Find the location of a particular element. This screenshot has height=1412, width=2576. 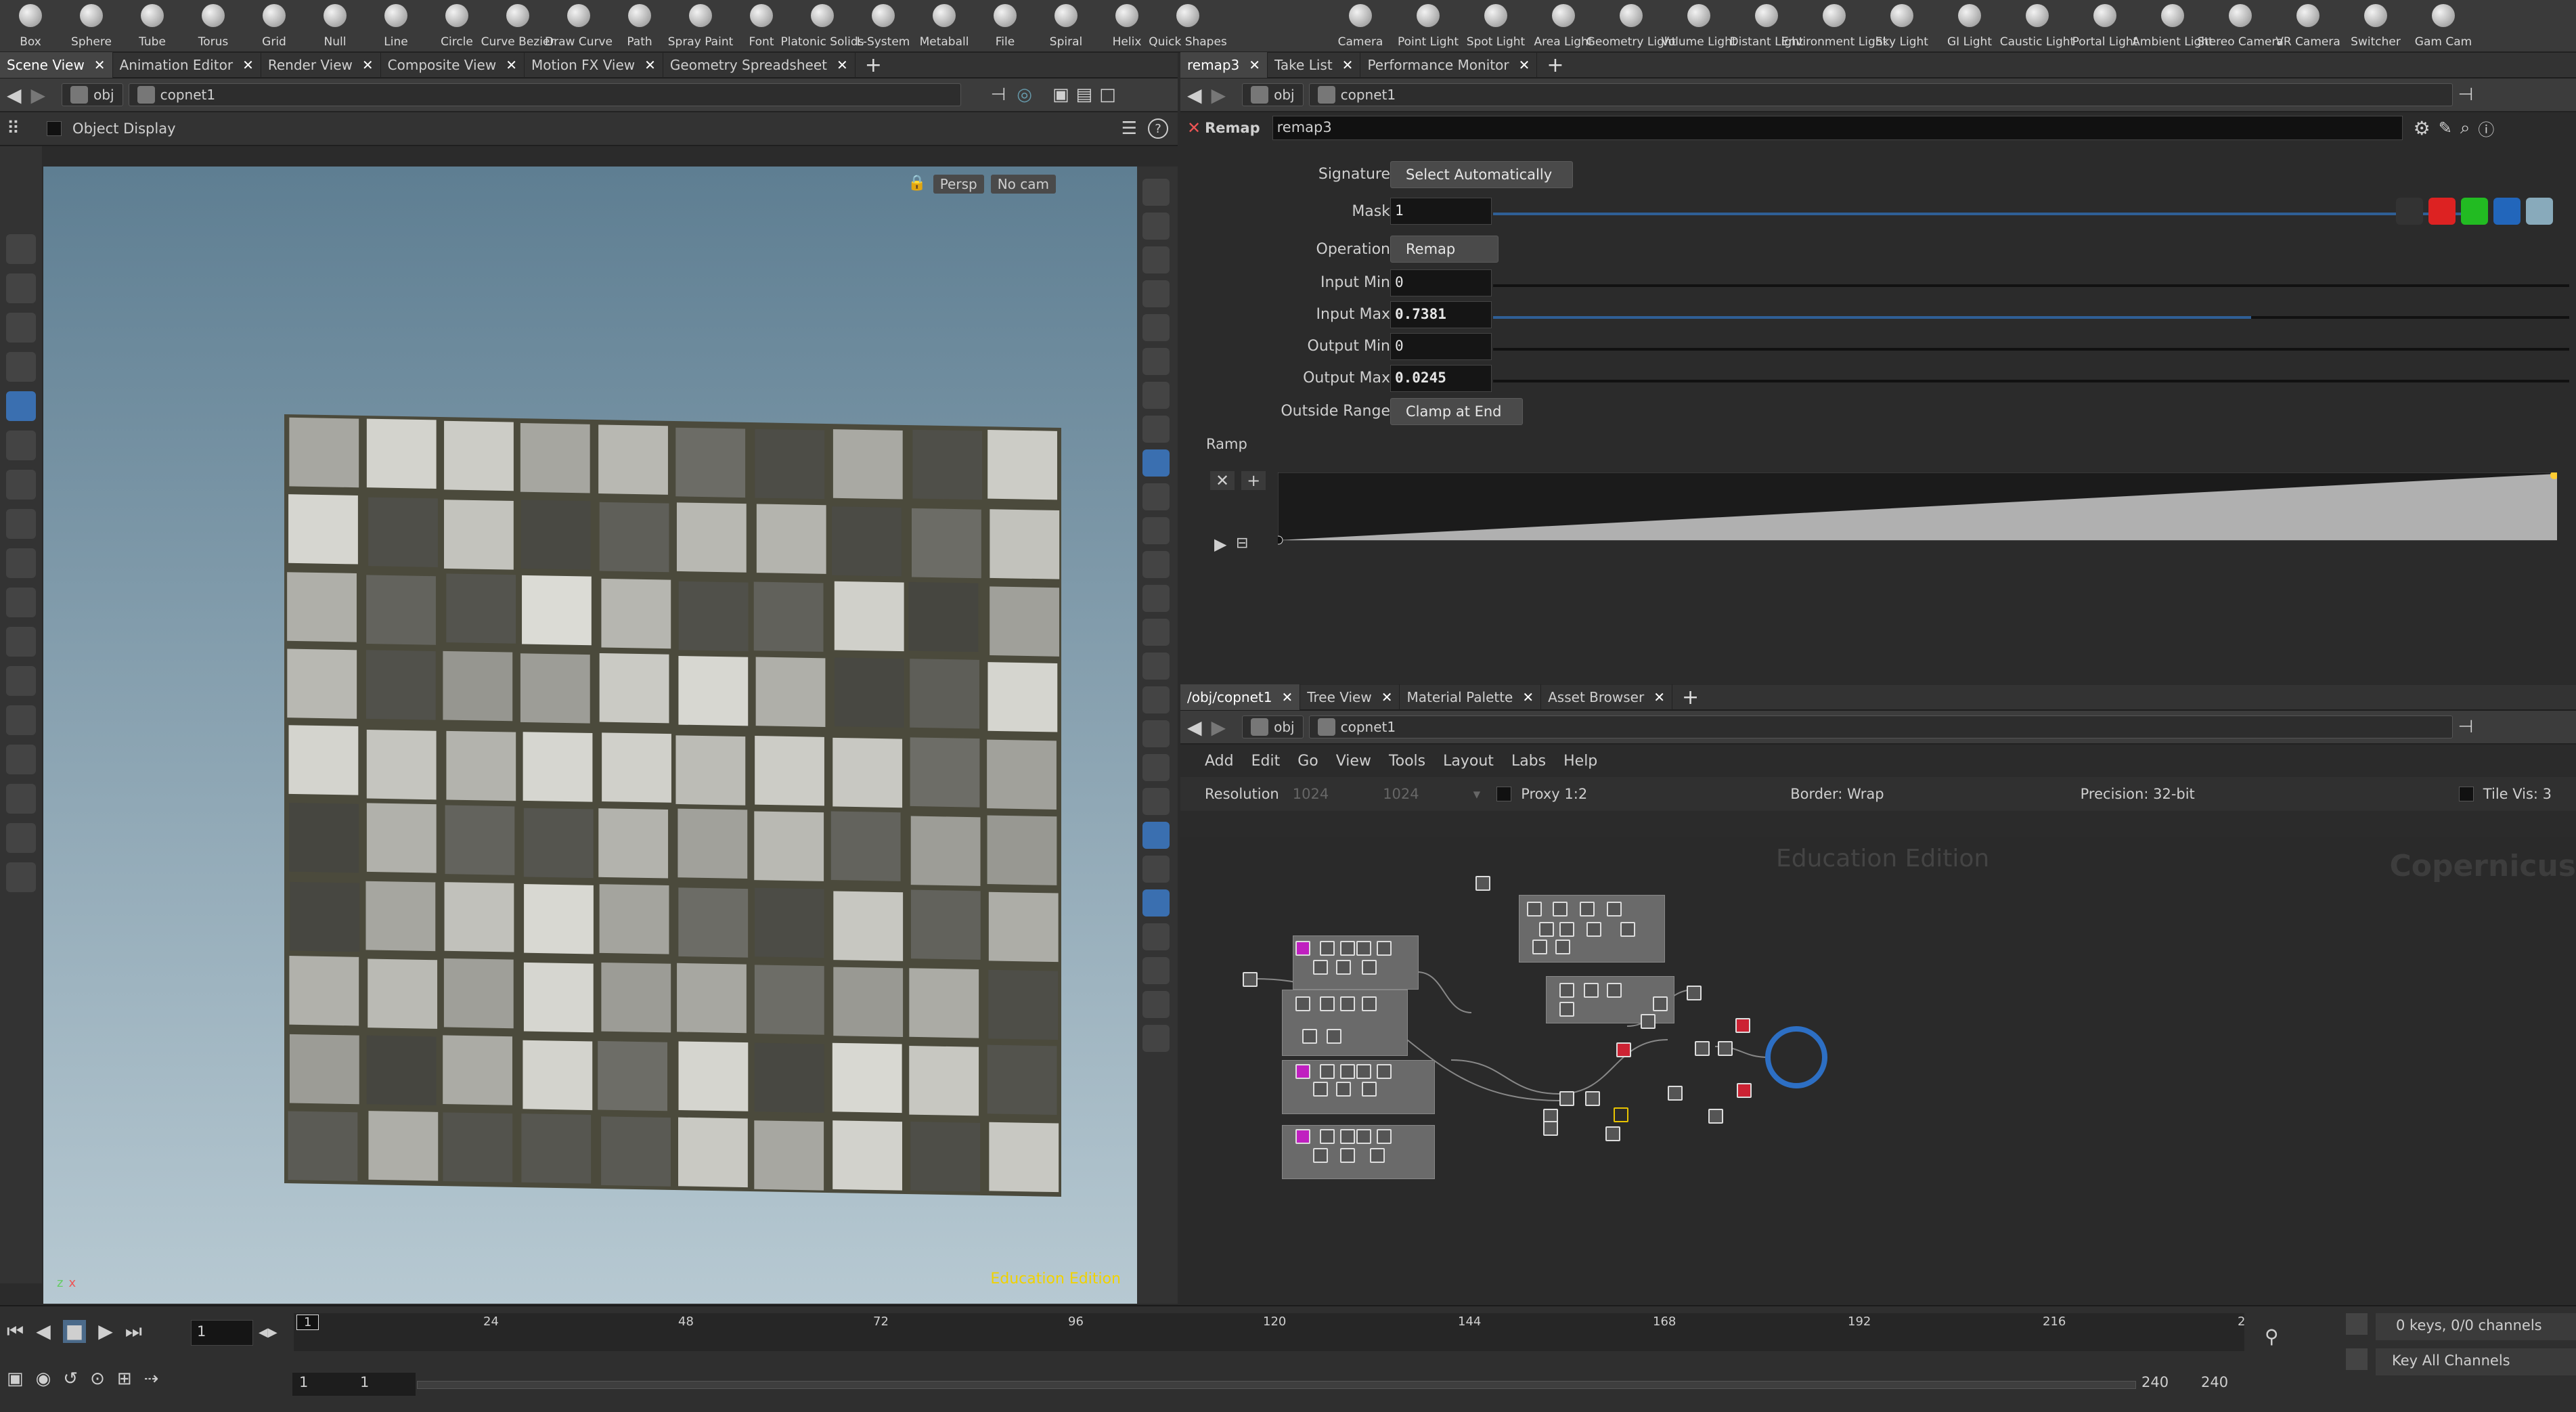

lock-tool-icon is located at coordinates (21, 406).